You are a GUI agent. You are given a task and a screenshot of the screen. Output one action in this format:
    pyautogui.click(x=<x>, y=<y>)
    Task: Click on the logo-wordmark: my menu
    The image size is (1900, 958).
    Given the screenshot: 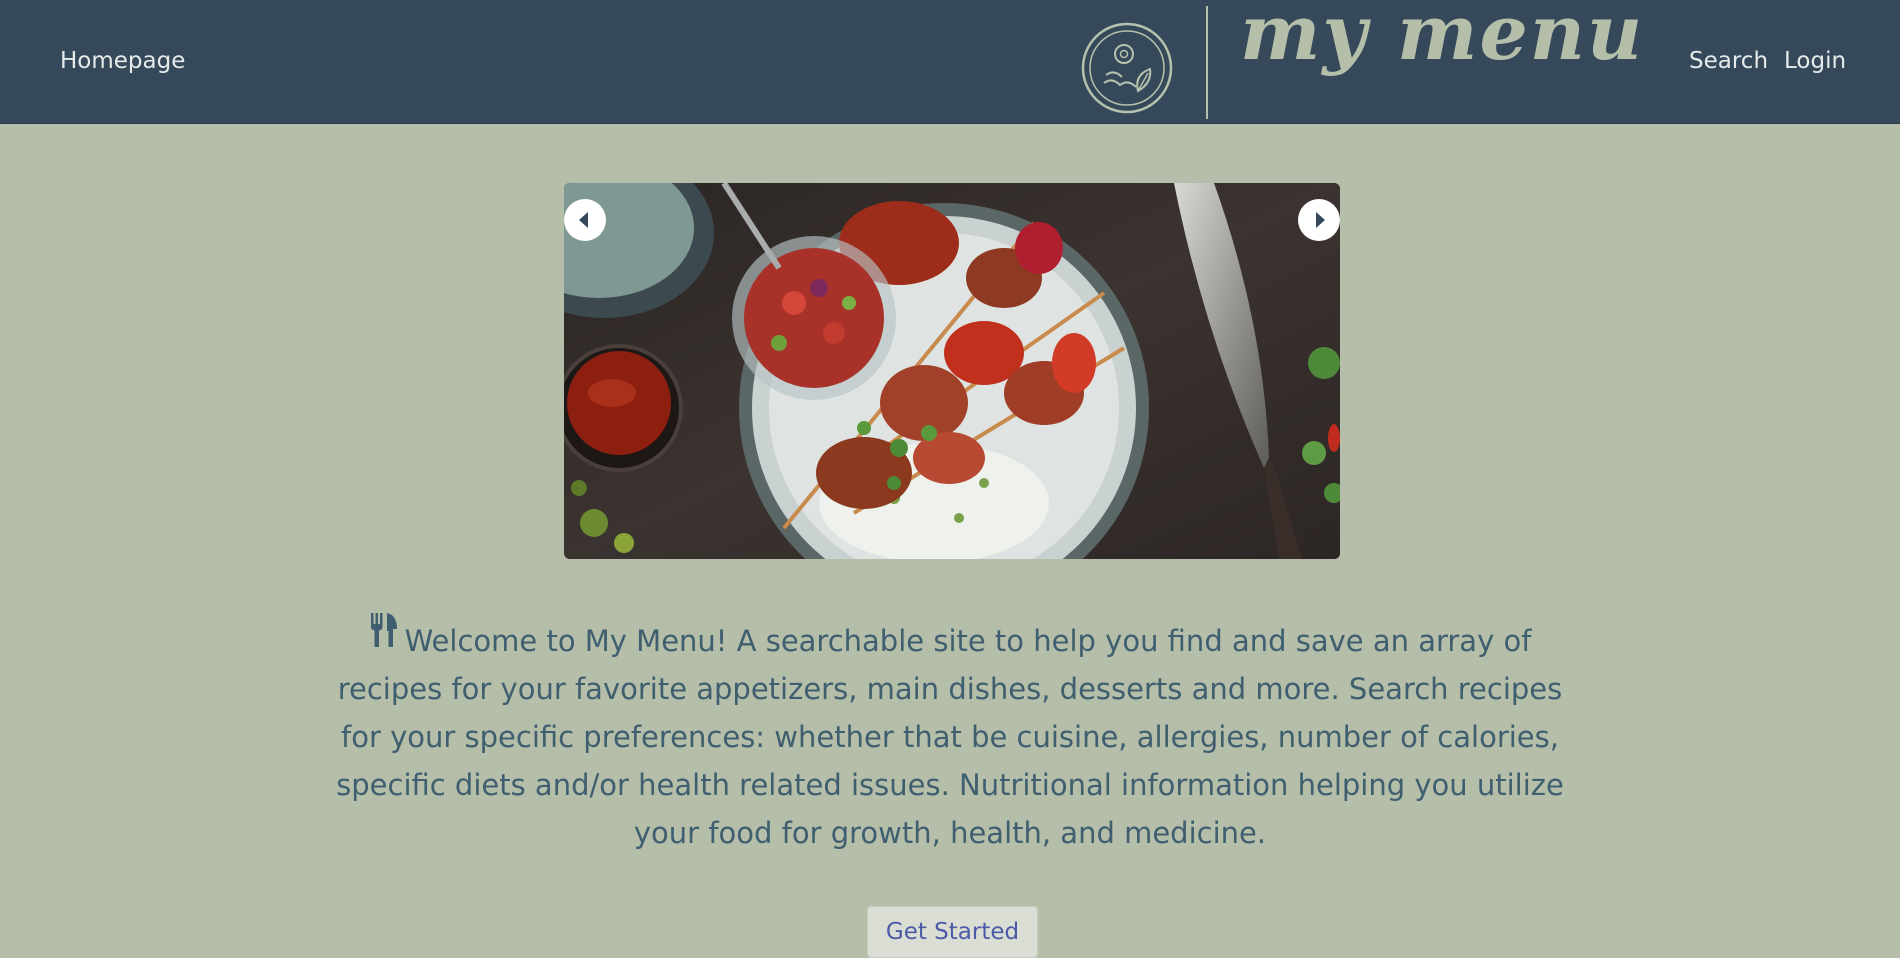 What is the action you would take?
    pyautogui.click(x=1442, y=38)
    